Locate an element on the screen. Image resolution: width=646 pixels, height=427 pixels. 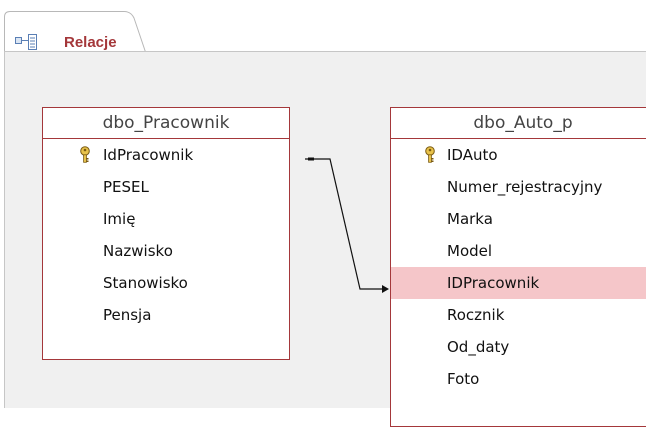
field-name: Numer_rejestracyjny is located at coordinates (525, 187).